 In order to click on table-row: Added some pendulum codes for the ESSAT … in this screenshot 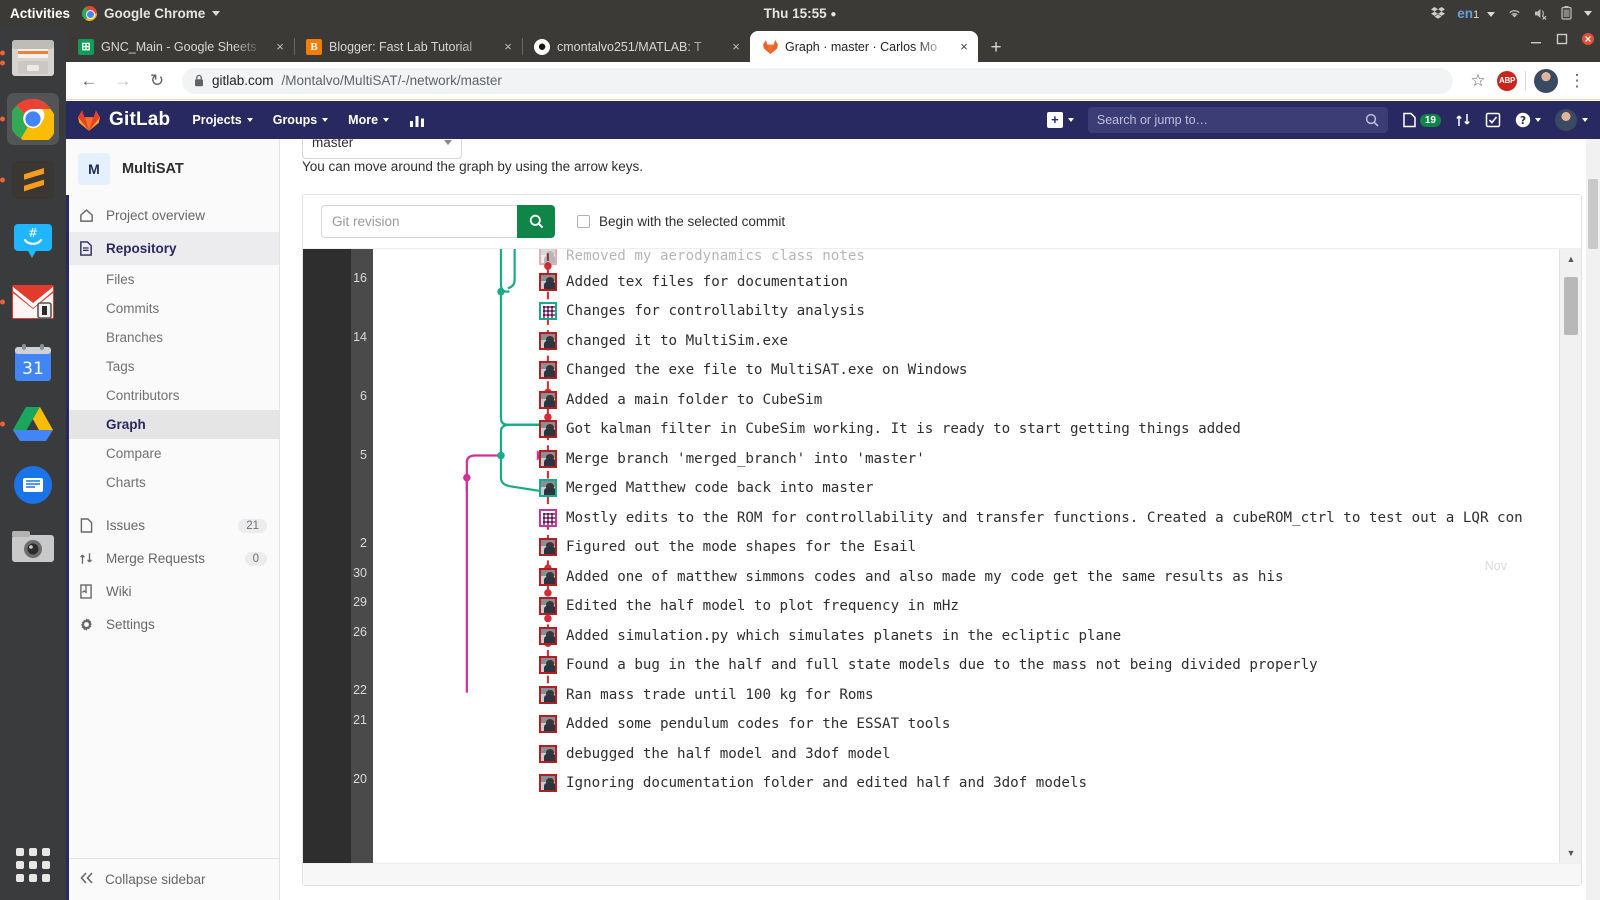, I will do `click(661, 724)`.